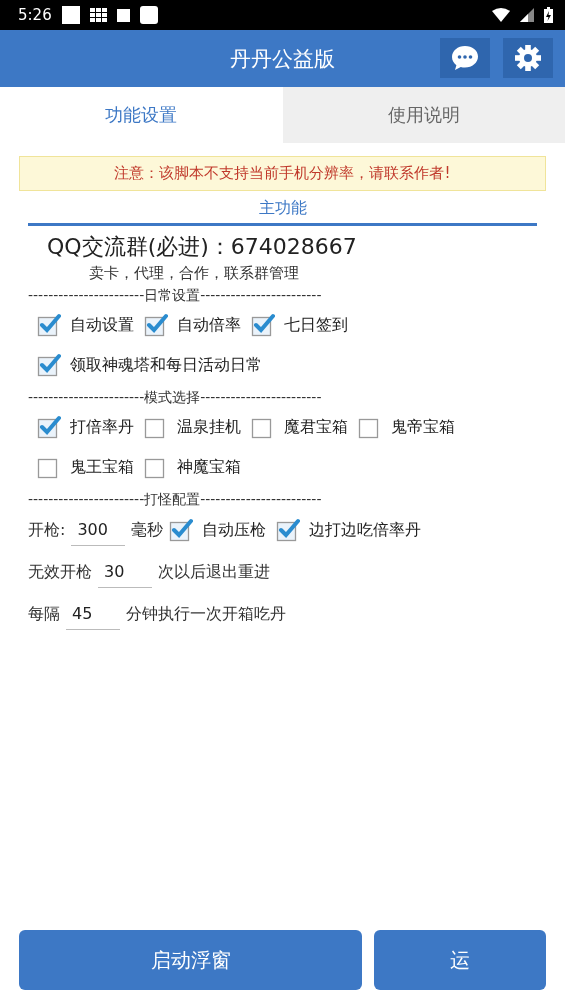 This screenshot has height=1004, width=565. Describe the element at coordinates (102, 427) in the screenshot. I see `checkbox-label: 打倍率丹` at that location.